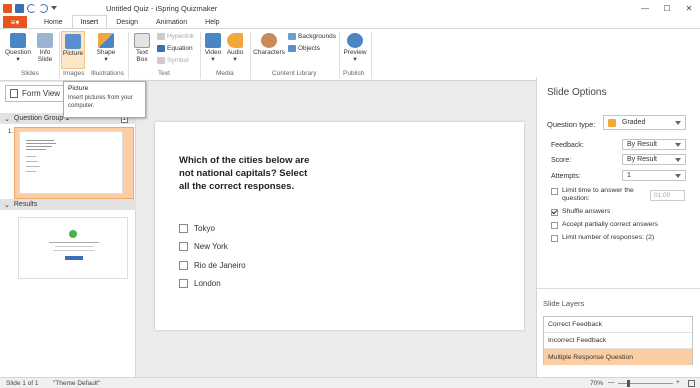  I want to click on group-label-content-library: Content Library, so click(294, 73).